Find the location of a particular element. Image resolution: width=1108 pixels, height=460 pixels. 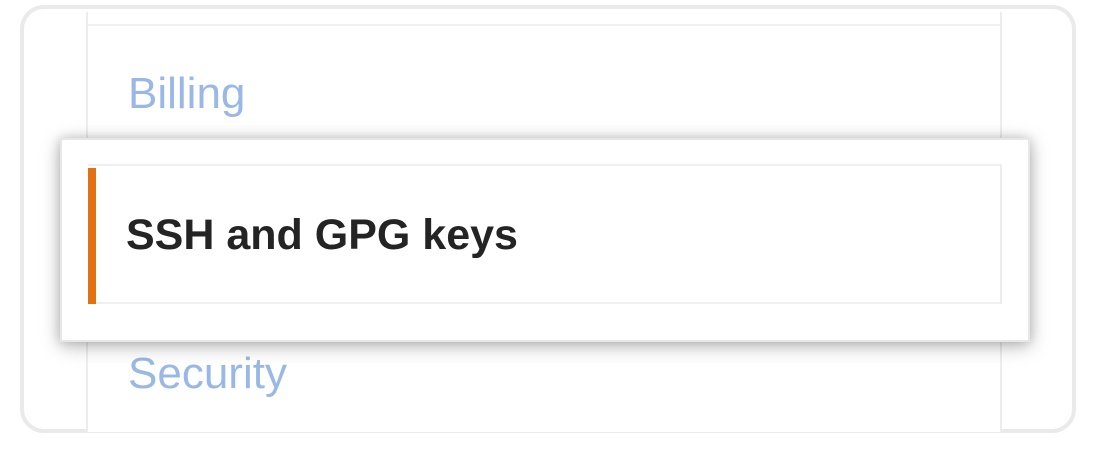

menu-divider-top is located at coordinates (544, 25).